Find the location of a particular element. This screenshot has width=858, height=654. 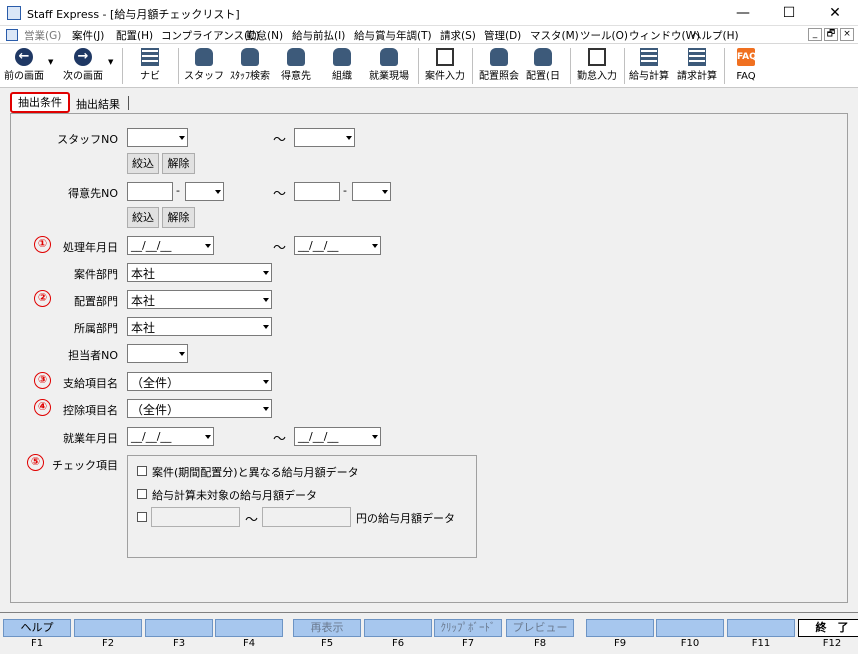

client-no-from-input is located at coordinates (150, 191).